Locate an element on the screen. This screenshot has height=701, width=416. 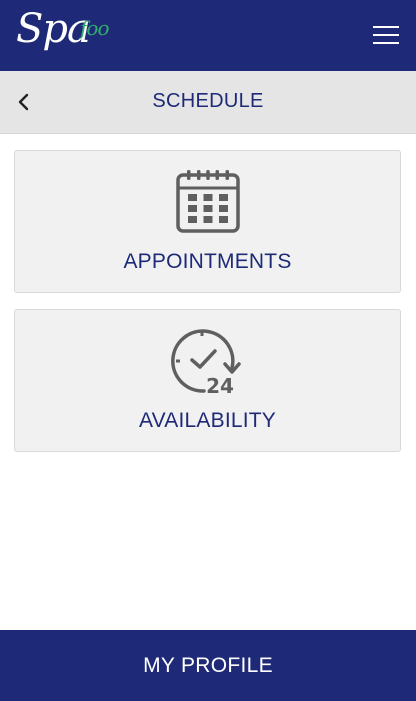
calendar-icon is located at coordinates (207, 201).